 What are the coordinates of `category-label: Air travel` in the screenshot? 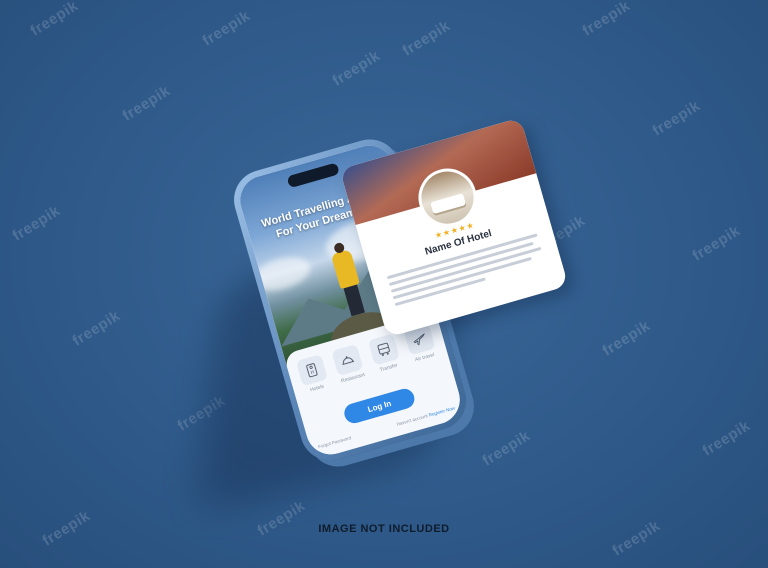 It's located at (425, 358).